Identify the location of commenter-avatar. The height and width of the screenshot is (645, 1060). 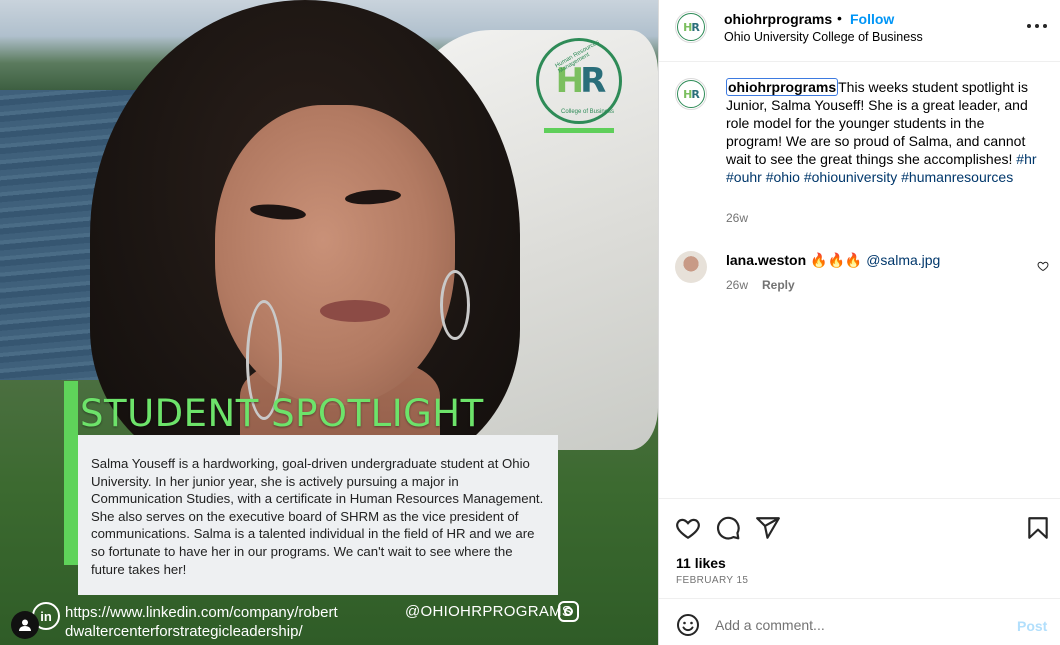
(691, 267).